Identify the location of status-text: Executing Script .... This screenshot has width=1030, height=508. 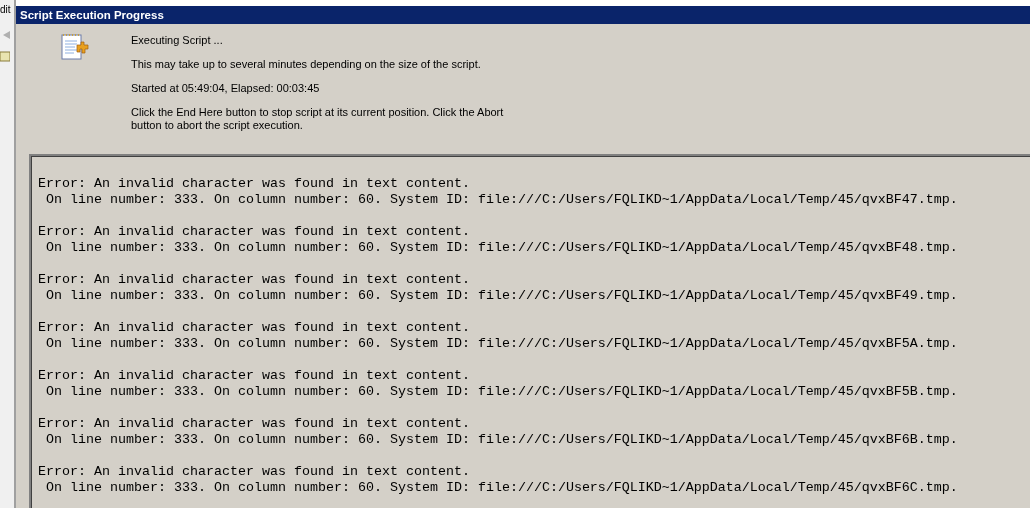
(177, 40).